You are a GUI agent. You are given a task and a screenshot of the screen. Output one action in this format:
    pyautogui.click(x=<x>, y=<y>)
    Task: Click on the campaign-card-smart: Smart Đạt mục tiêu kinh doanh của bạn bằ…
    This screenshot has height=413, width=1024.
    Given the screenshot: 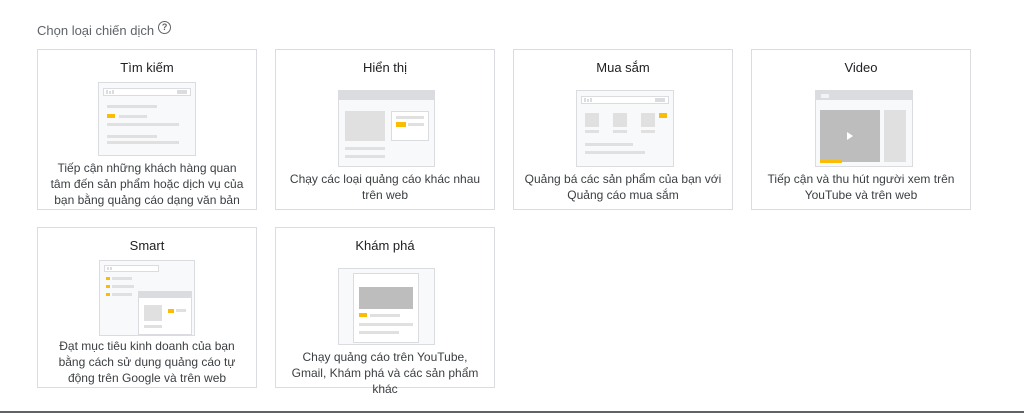 What is the action you would take?
    pyautogui.click(x=147, y=307)
    